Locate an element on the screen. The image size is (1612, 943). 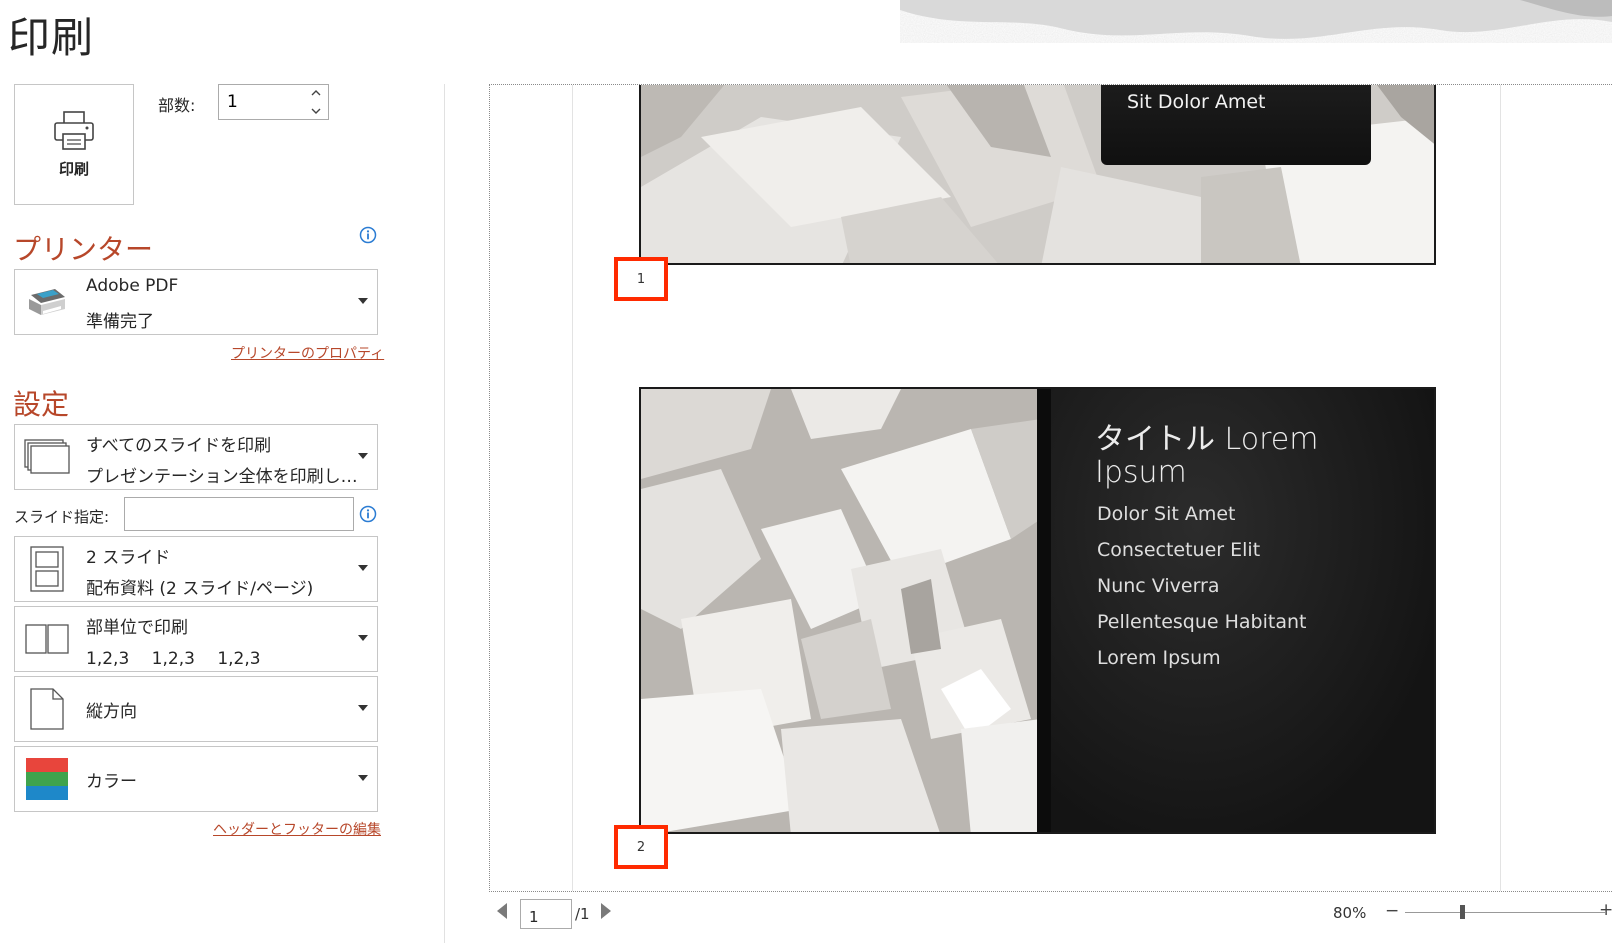
zoom-slider-track is located at coordinates (1505, 912).